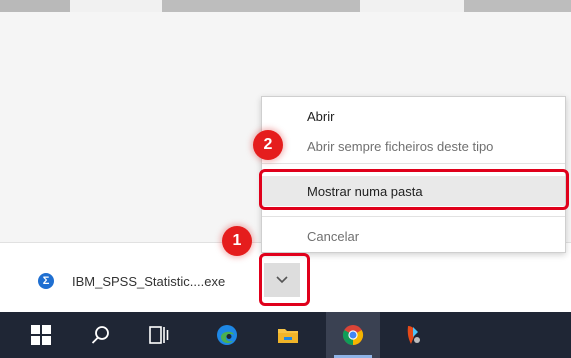 This screenshot has width=571, height=358. What do you see at coordinates (41, 335) in the screenshot?
I see `windows-start-icon` at bounding box center [41, 335].